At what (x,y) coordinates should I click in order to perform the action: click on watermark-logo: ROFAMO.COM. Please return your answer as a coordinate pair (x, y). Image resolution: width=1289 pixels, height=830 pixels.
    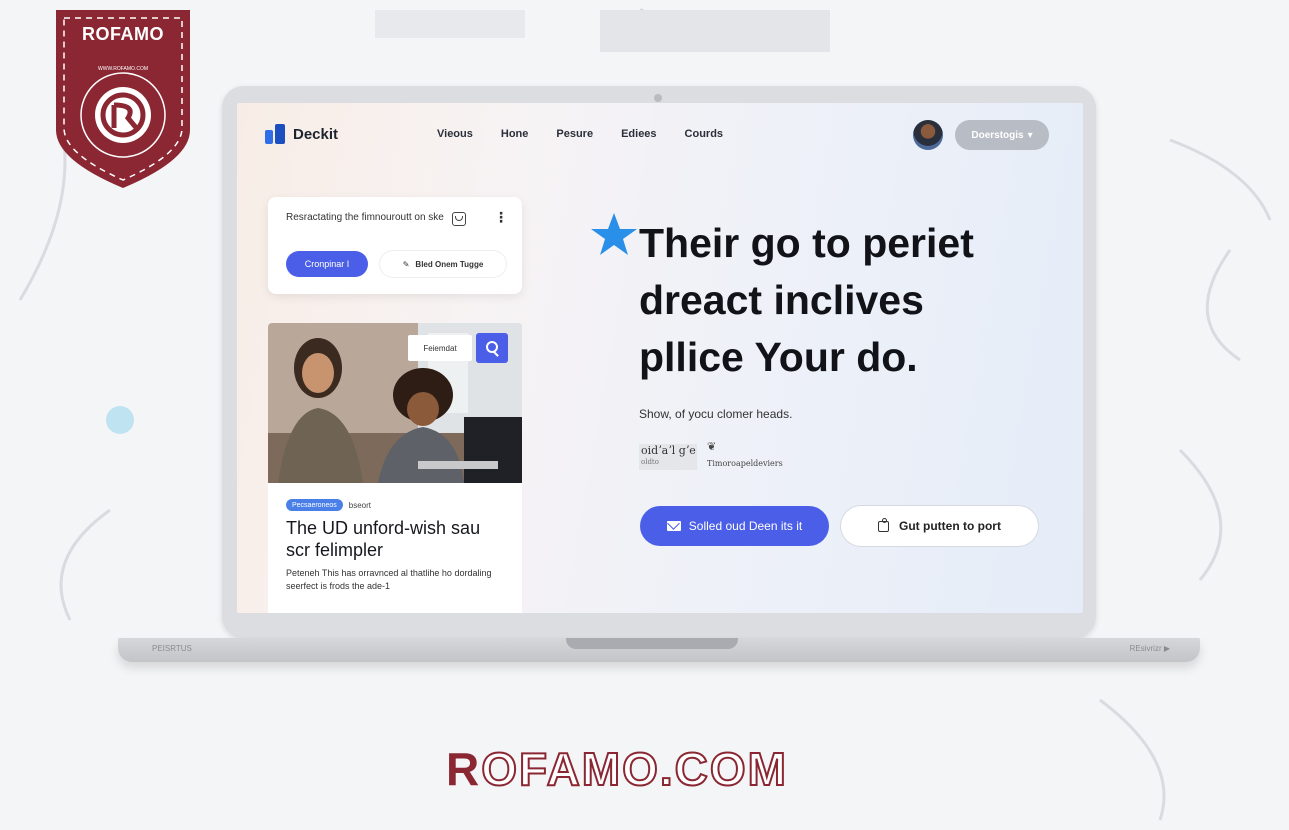
    Looking at the image, I should click on (656, 769).